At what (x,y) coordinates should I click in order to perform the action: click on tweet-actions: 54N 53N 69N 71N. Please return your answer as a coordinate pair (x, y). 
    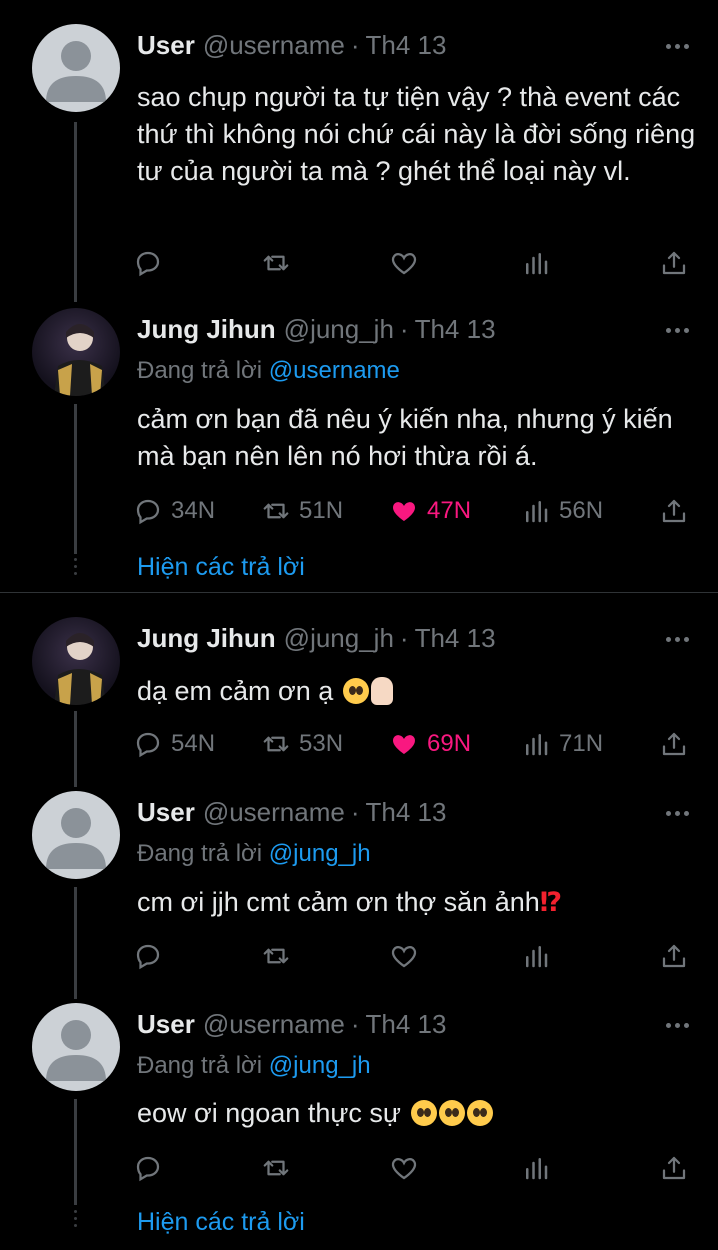
    Looking at the image, I should click on (413, 744).